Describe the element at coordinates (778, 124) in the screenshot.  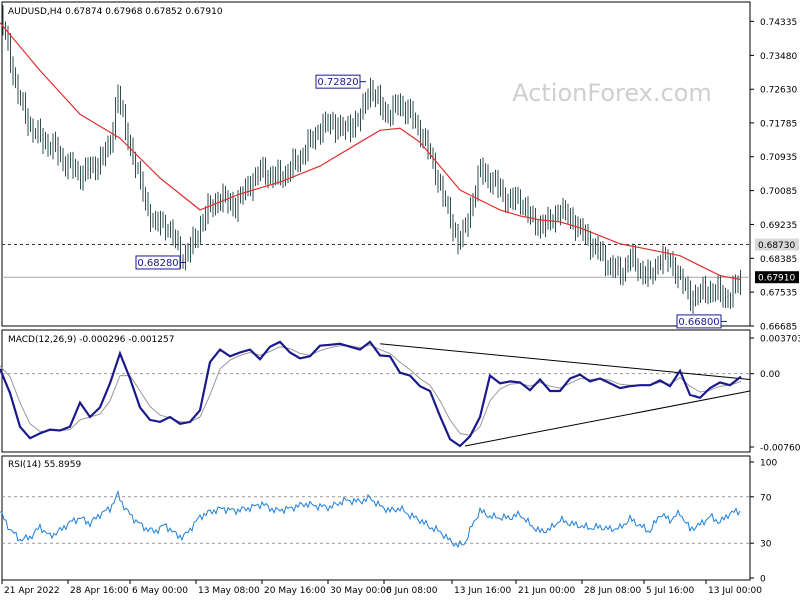
I see `price-y-tick-label: 0.71785` at that location.